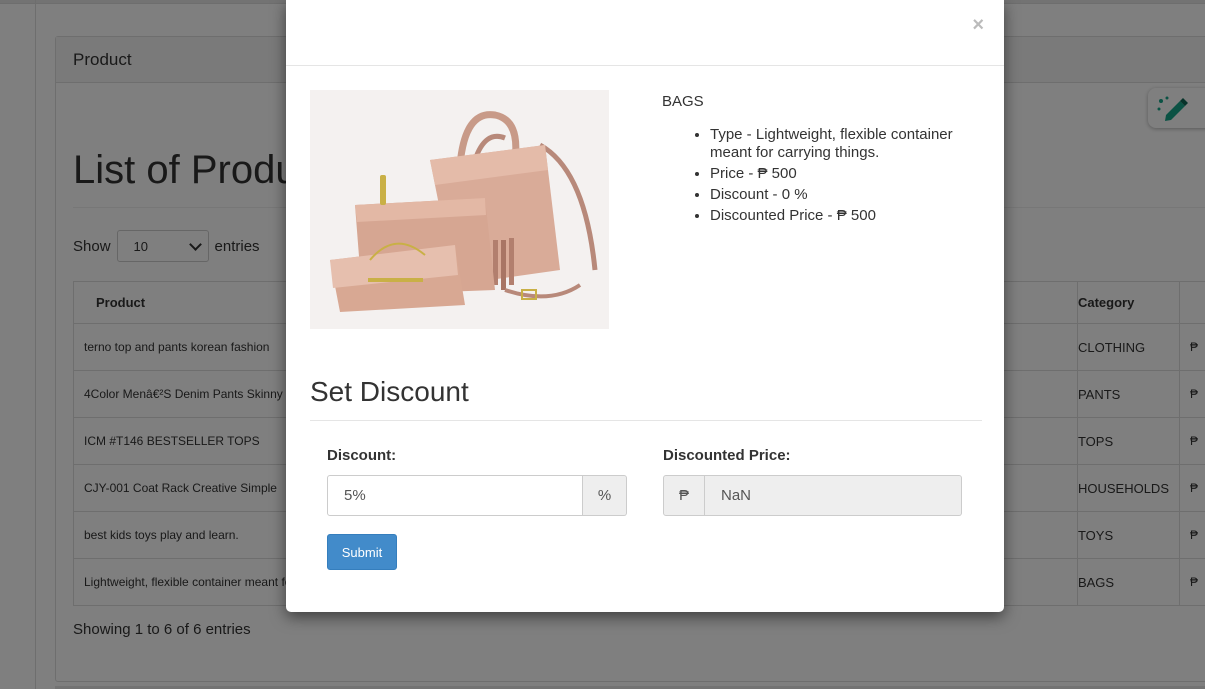 The image size is (1205, 689). Describe the element at coordinates (605, 495) in the screenshot. I see `percent-addon: %` at that location.